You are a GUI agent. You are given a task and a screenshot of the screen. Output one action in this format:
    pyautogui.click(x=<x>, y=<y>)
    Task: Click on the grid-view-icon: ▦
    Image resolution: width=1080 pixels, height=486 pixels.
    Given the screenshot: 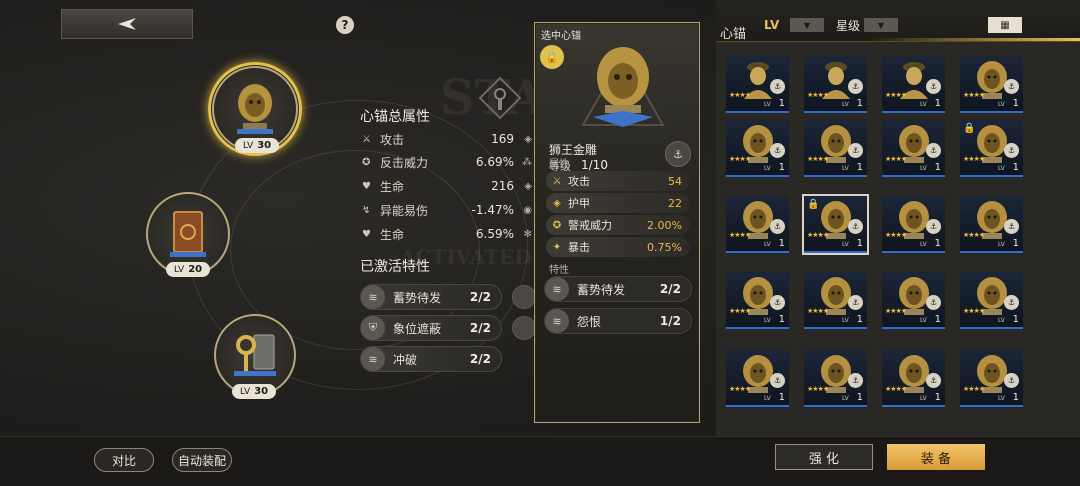 What is the action you would take?
    pyautogui.click(x=1005, y=25)
    